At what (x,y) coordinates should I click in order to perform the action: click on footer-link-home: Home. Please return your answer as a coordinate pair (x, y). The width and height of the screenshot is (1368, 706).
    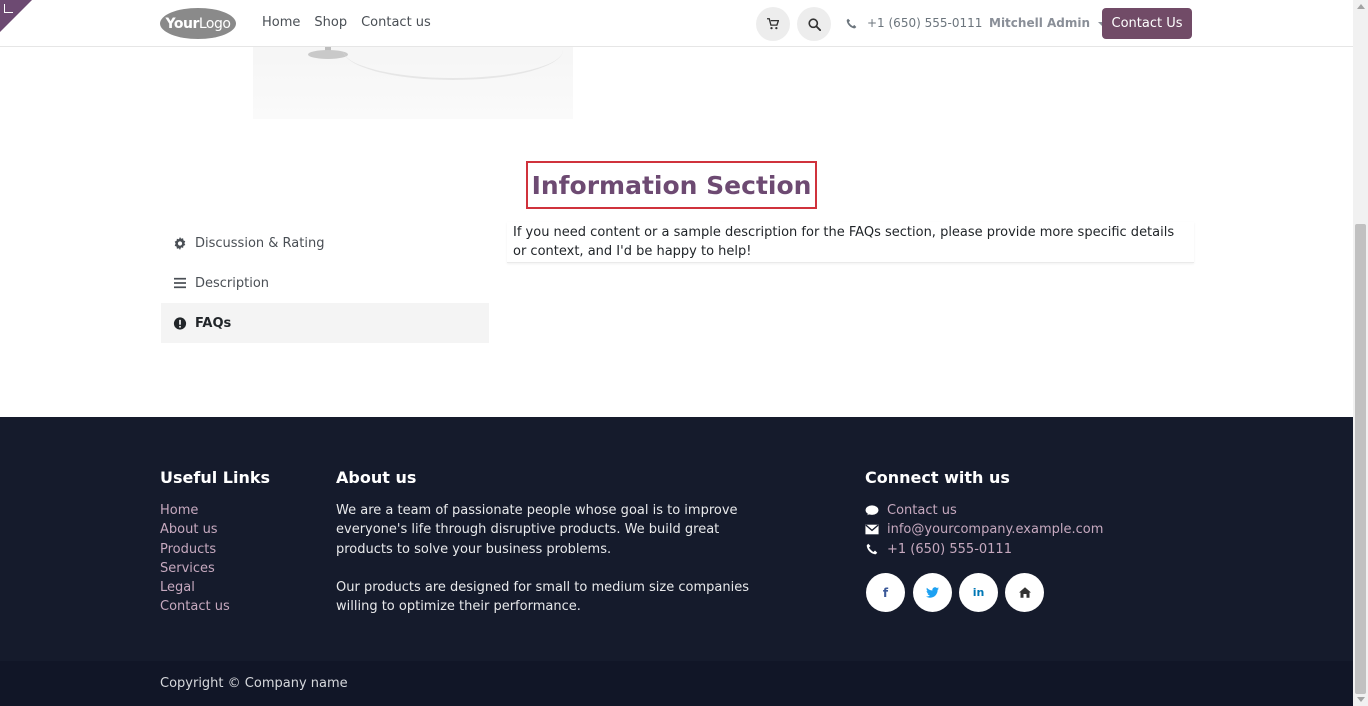
    Looking at the image, I should click on (195, 510).